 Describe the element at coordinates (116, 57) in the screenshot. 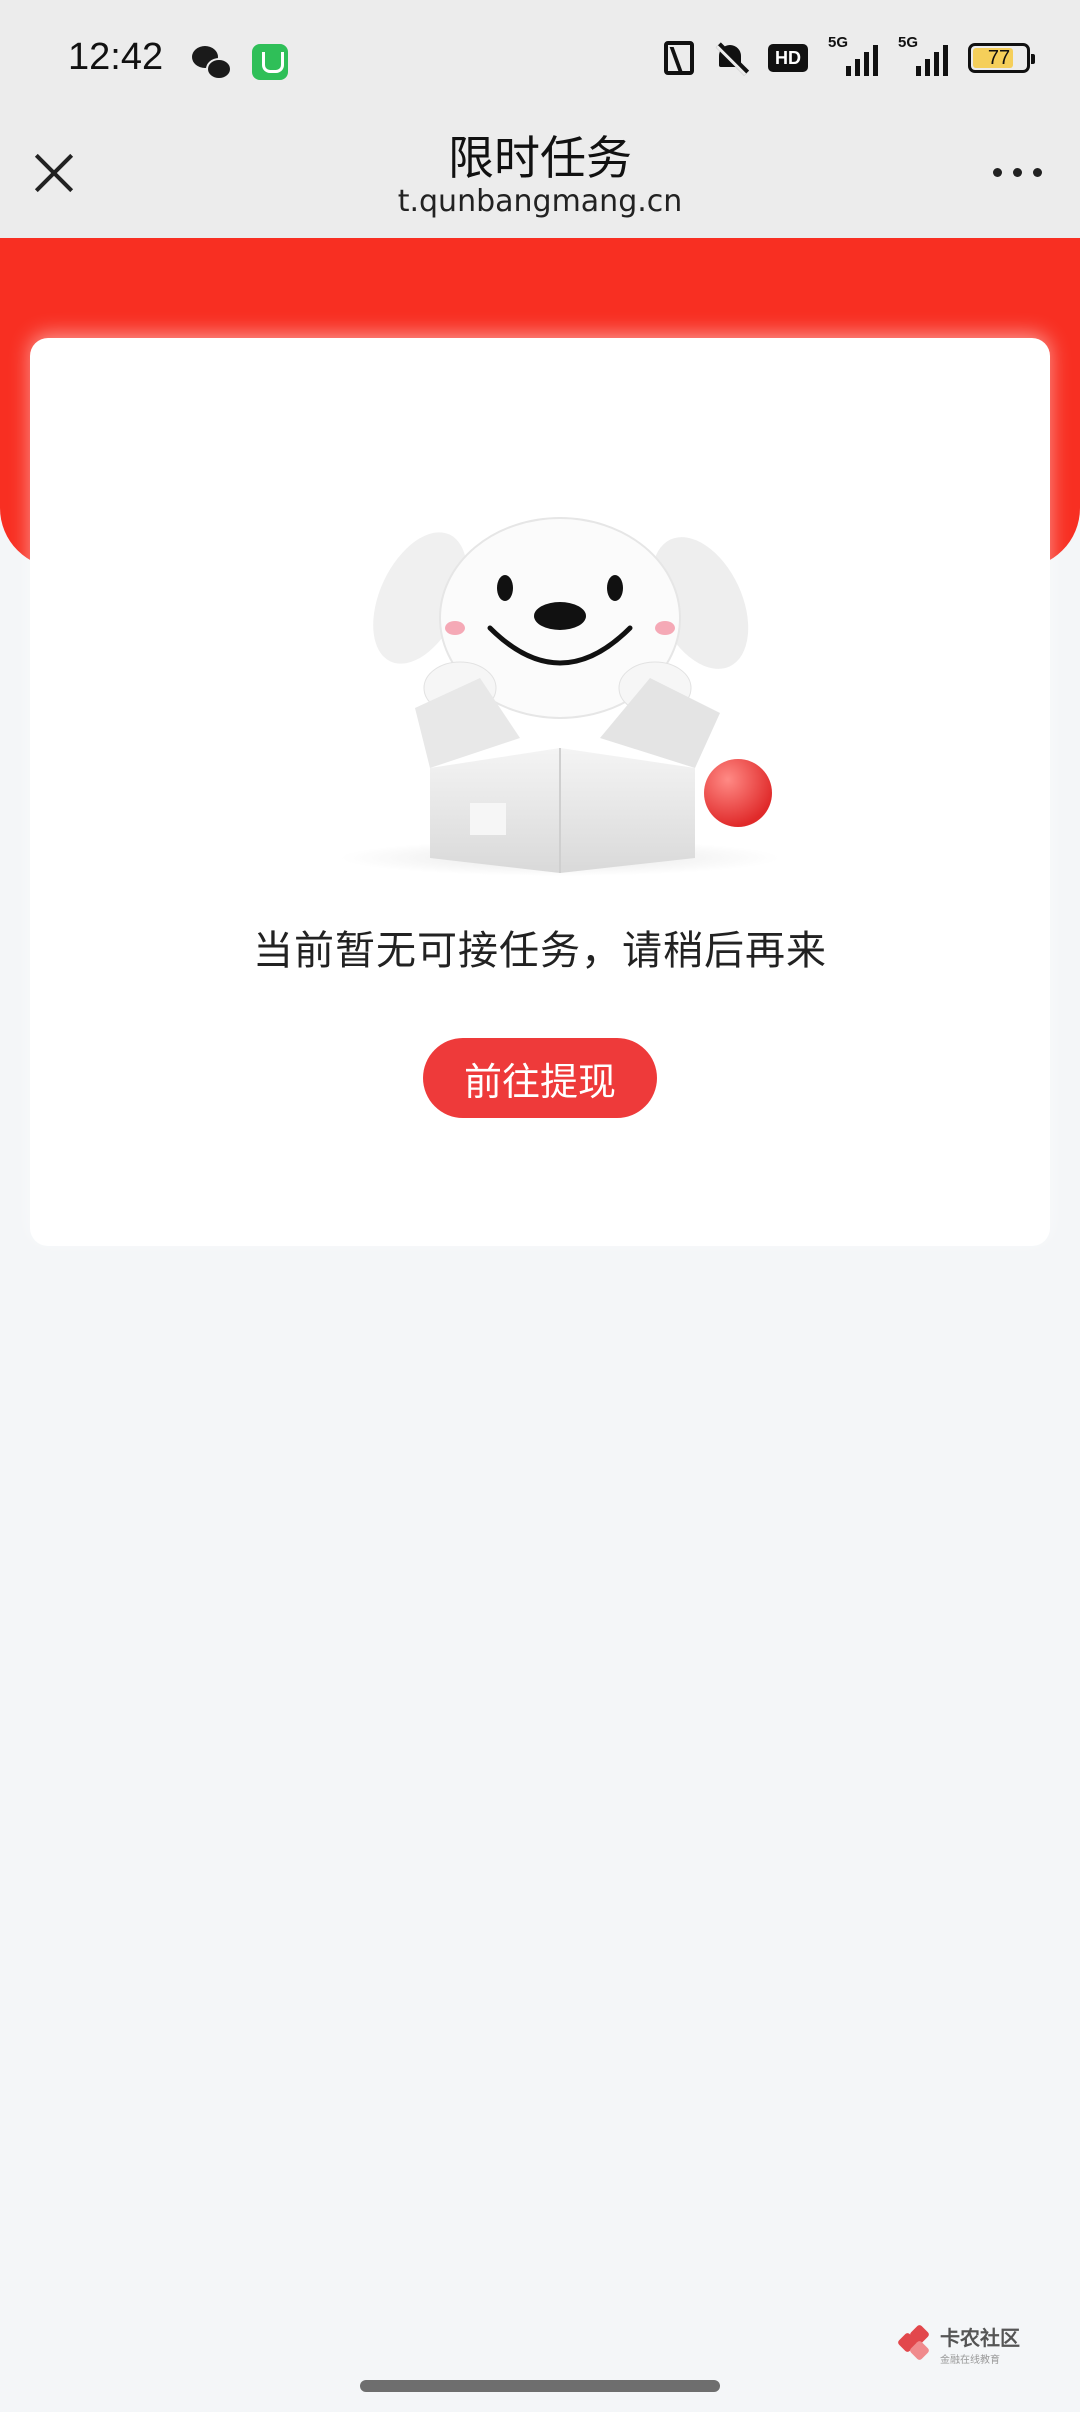

I see `status-time: 12:42` at that location.